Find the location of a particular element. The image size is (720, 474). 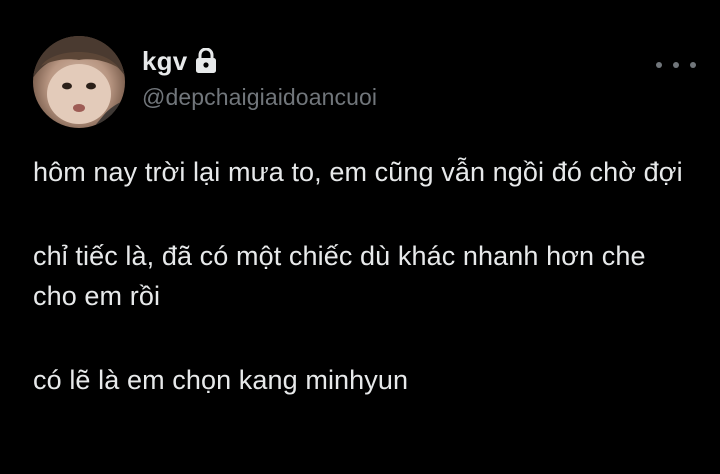

display-name: kgv is located at coordinates (164, 61).